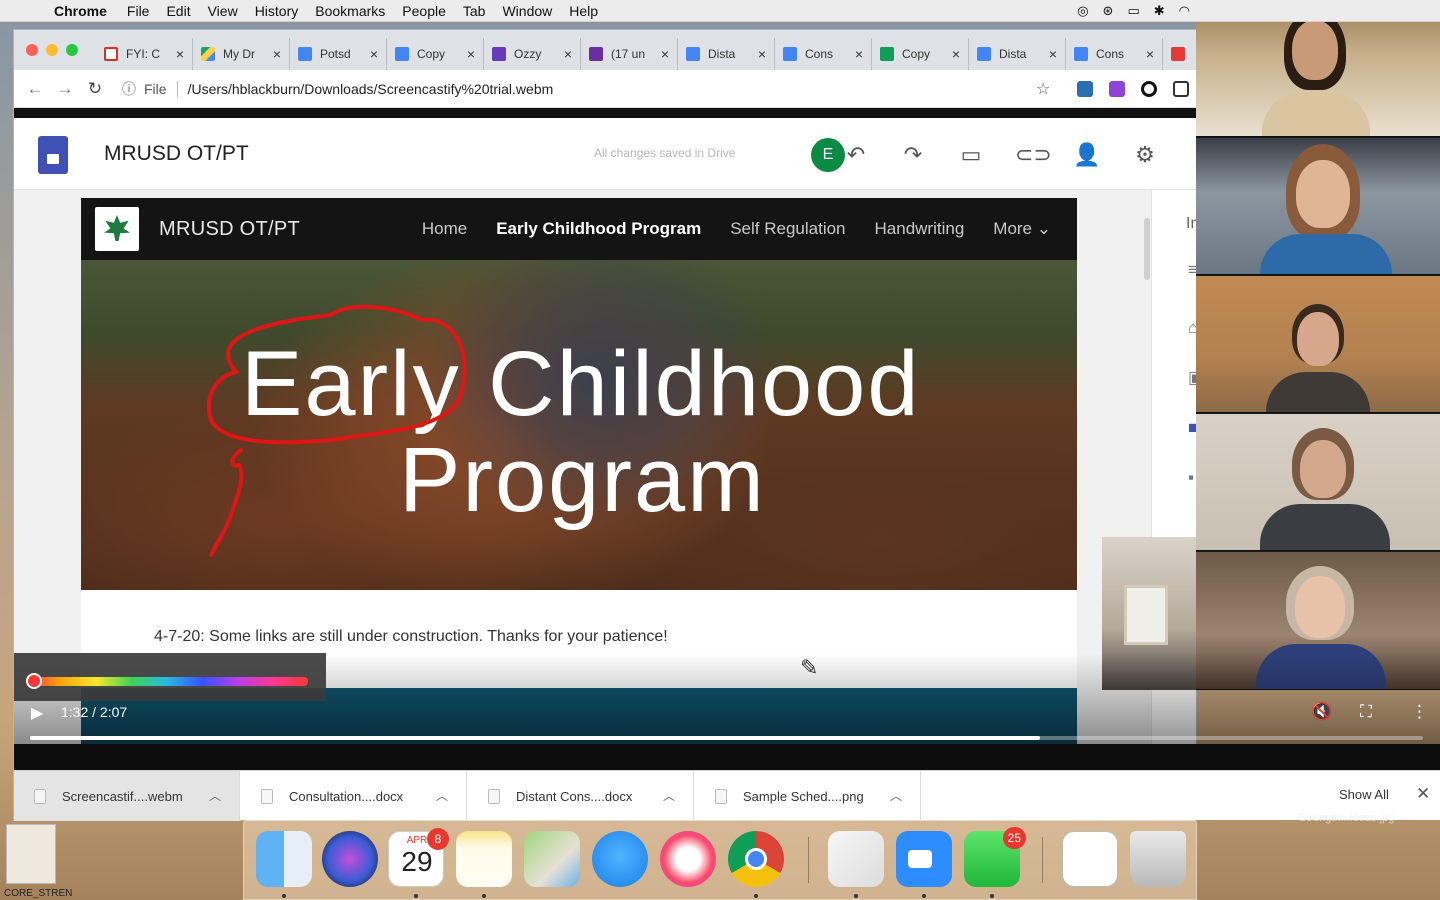 Image resolution: width=1440 pixels, height=900 pixels. What do you see at coordinates (127, 796) in the screenshot?
I see `download-item: Screencastif....webm ︿` at bounding box center [127, 796].